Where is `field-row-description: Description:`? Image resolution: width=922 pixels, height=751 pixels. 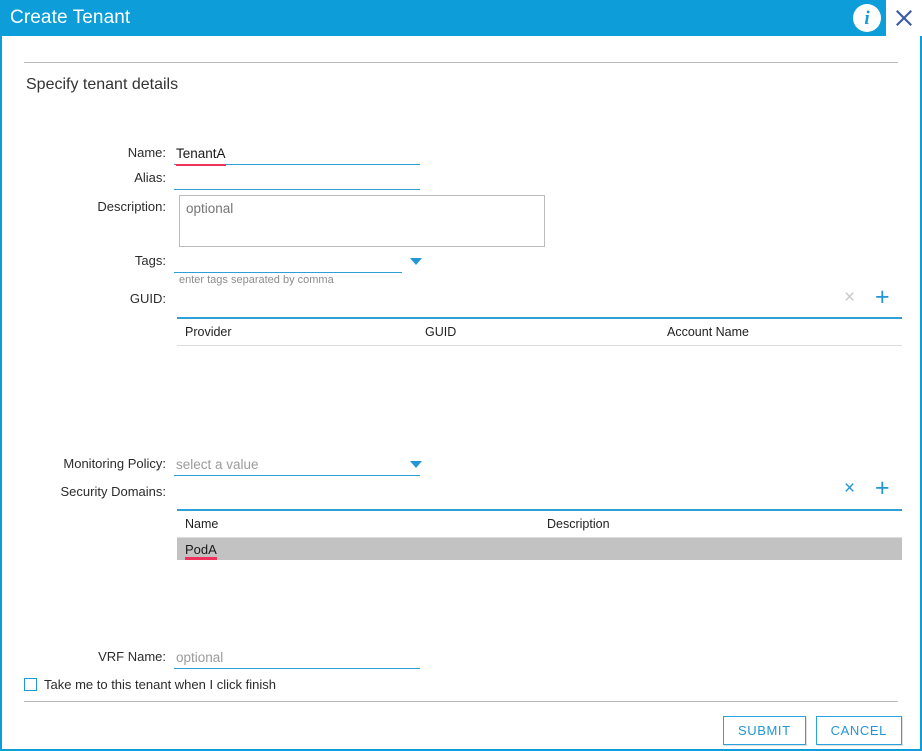
field-row-description: Description: is located at coordinates (99, 207).